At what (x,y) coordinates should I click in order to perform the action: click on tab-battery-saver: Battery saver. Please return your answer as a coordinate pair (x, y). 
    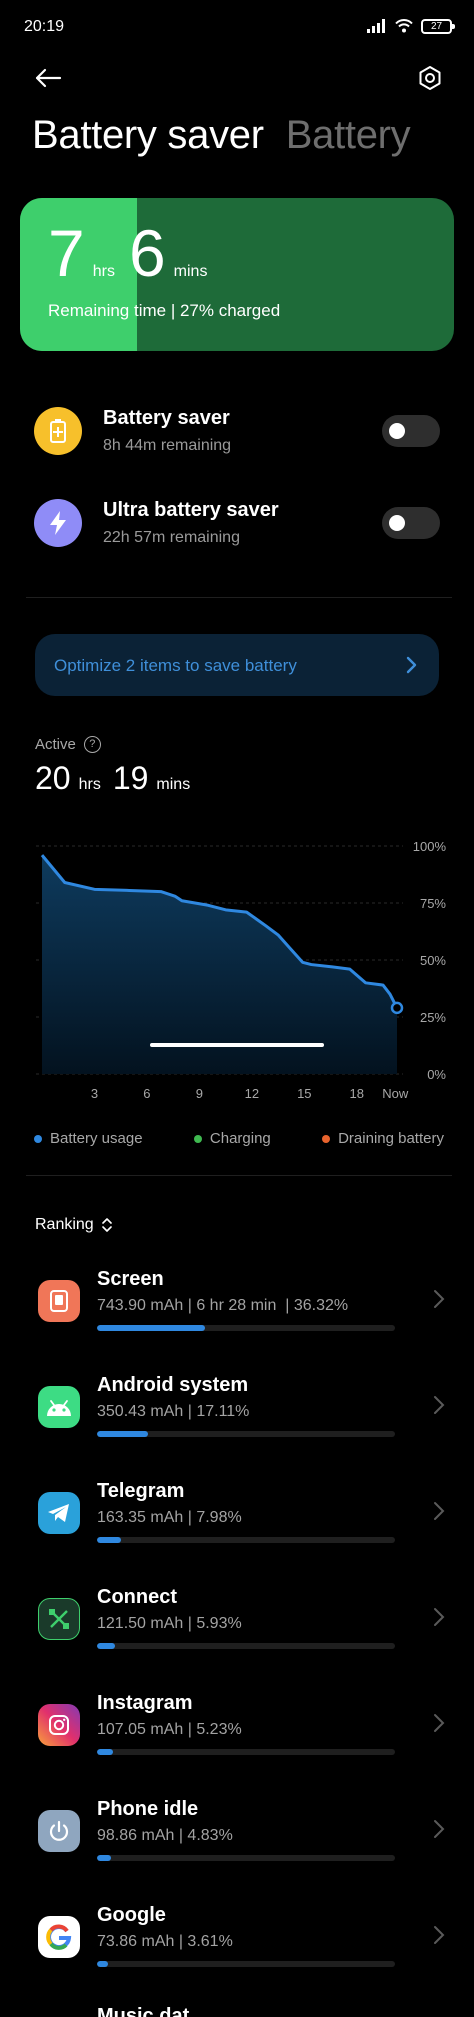
    Looking at the image, I should click on (148, 135).